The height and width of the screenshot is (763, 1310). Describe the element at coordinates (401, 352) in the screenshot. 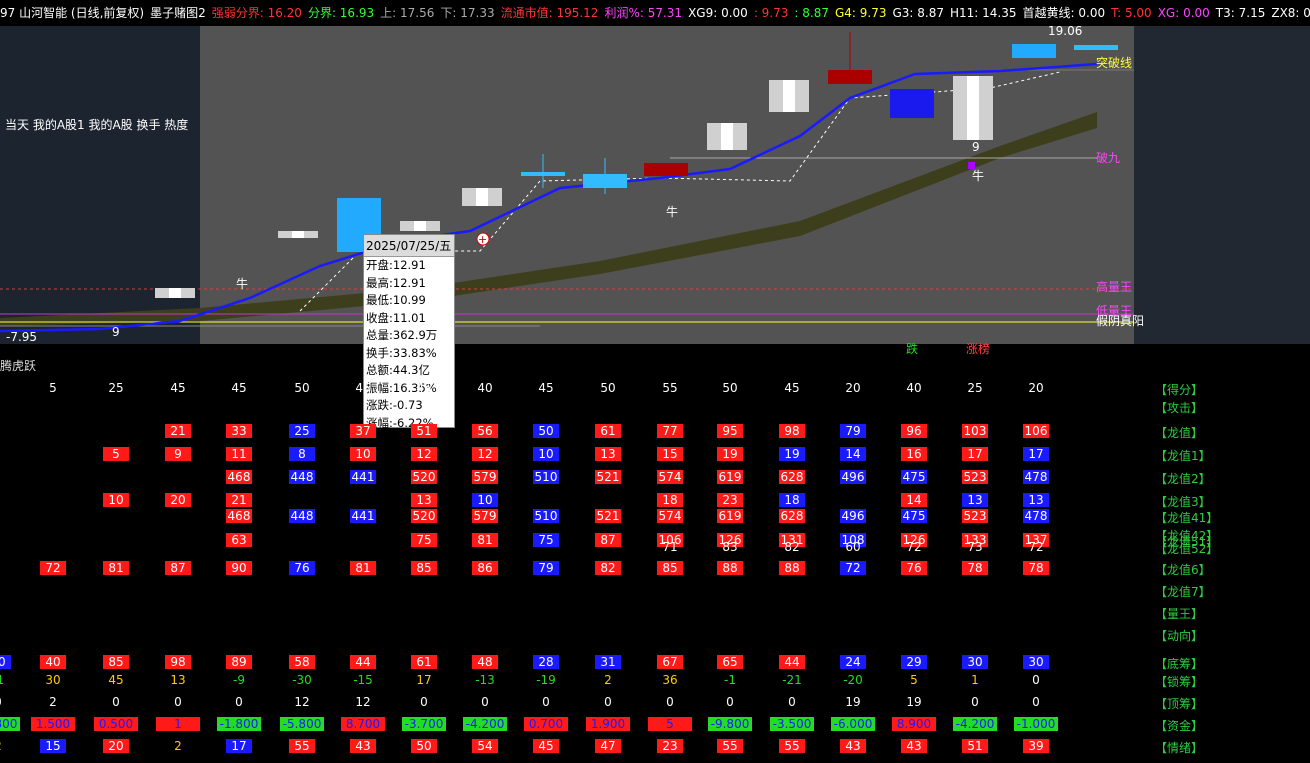

I see `tooltip-row: 换手:33.83%` at that location.